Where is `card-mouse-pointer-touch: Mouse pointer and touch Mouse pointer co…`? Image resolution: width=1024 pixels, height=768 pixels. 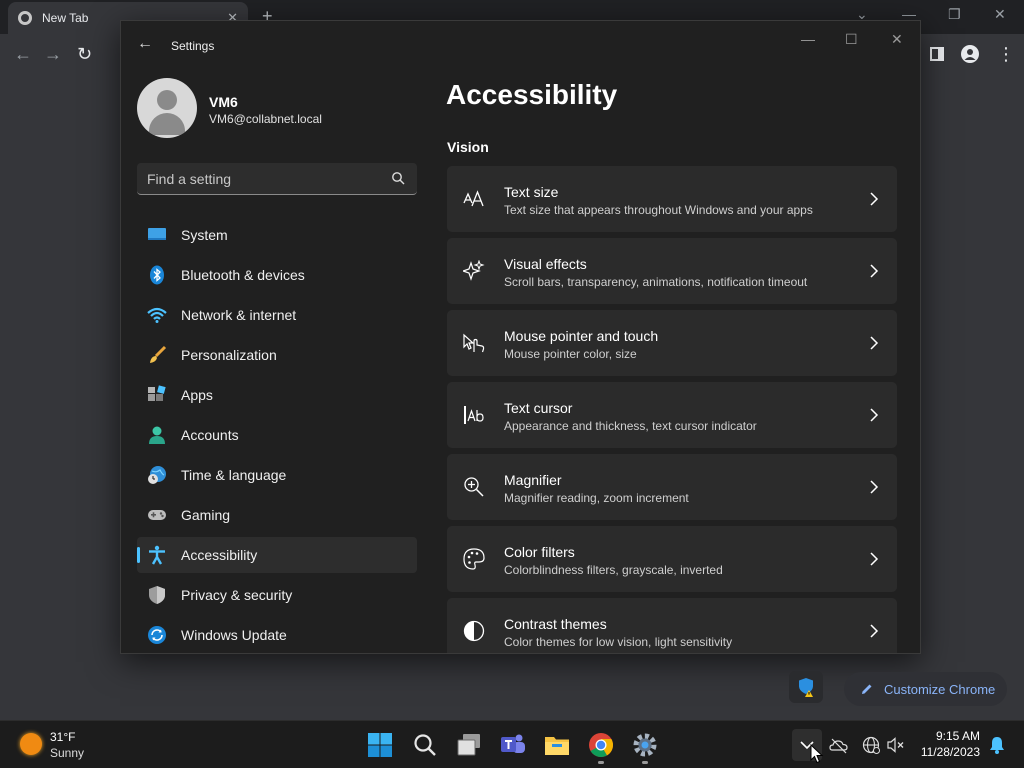
card-mouse-pointer-touch: Mouse pointer and touch Mouse pointer co… is located at coordinates (672, 343).